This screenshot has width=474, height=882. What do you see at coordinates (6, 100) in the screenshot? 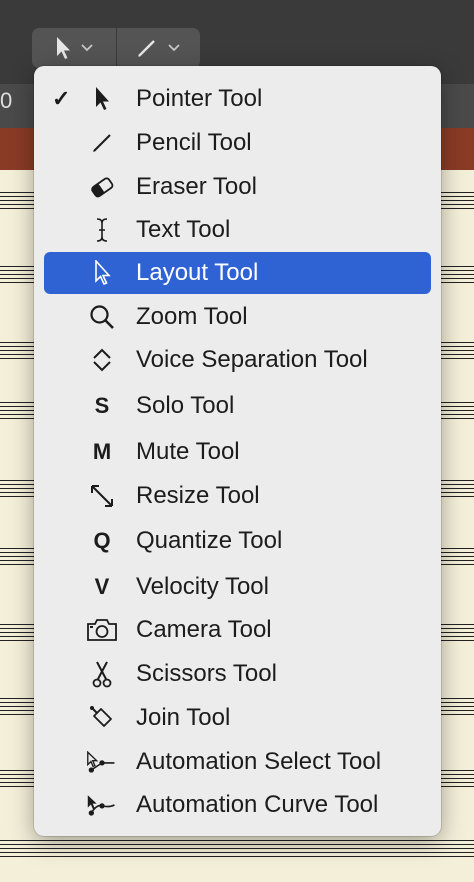
I see `position-readout: 0` at bounding box center [6, 100].